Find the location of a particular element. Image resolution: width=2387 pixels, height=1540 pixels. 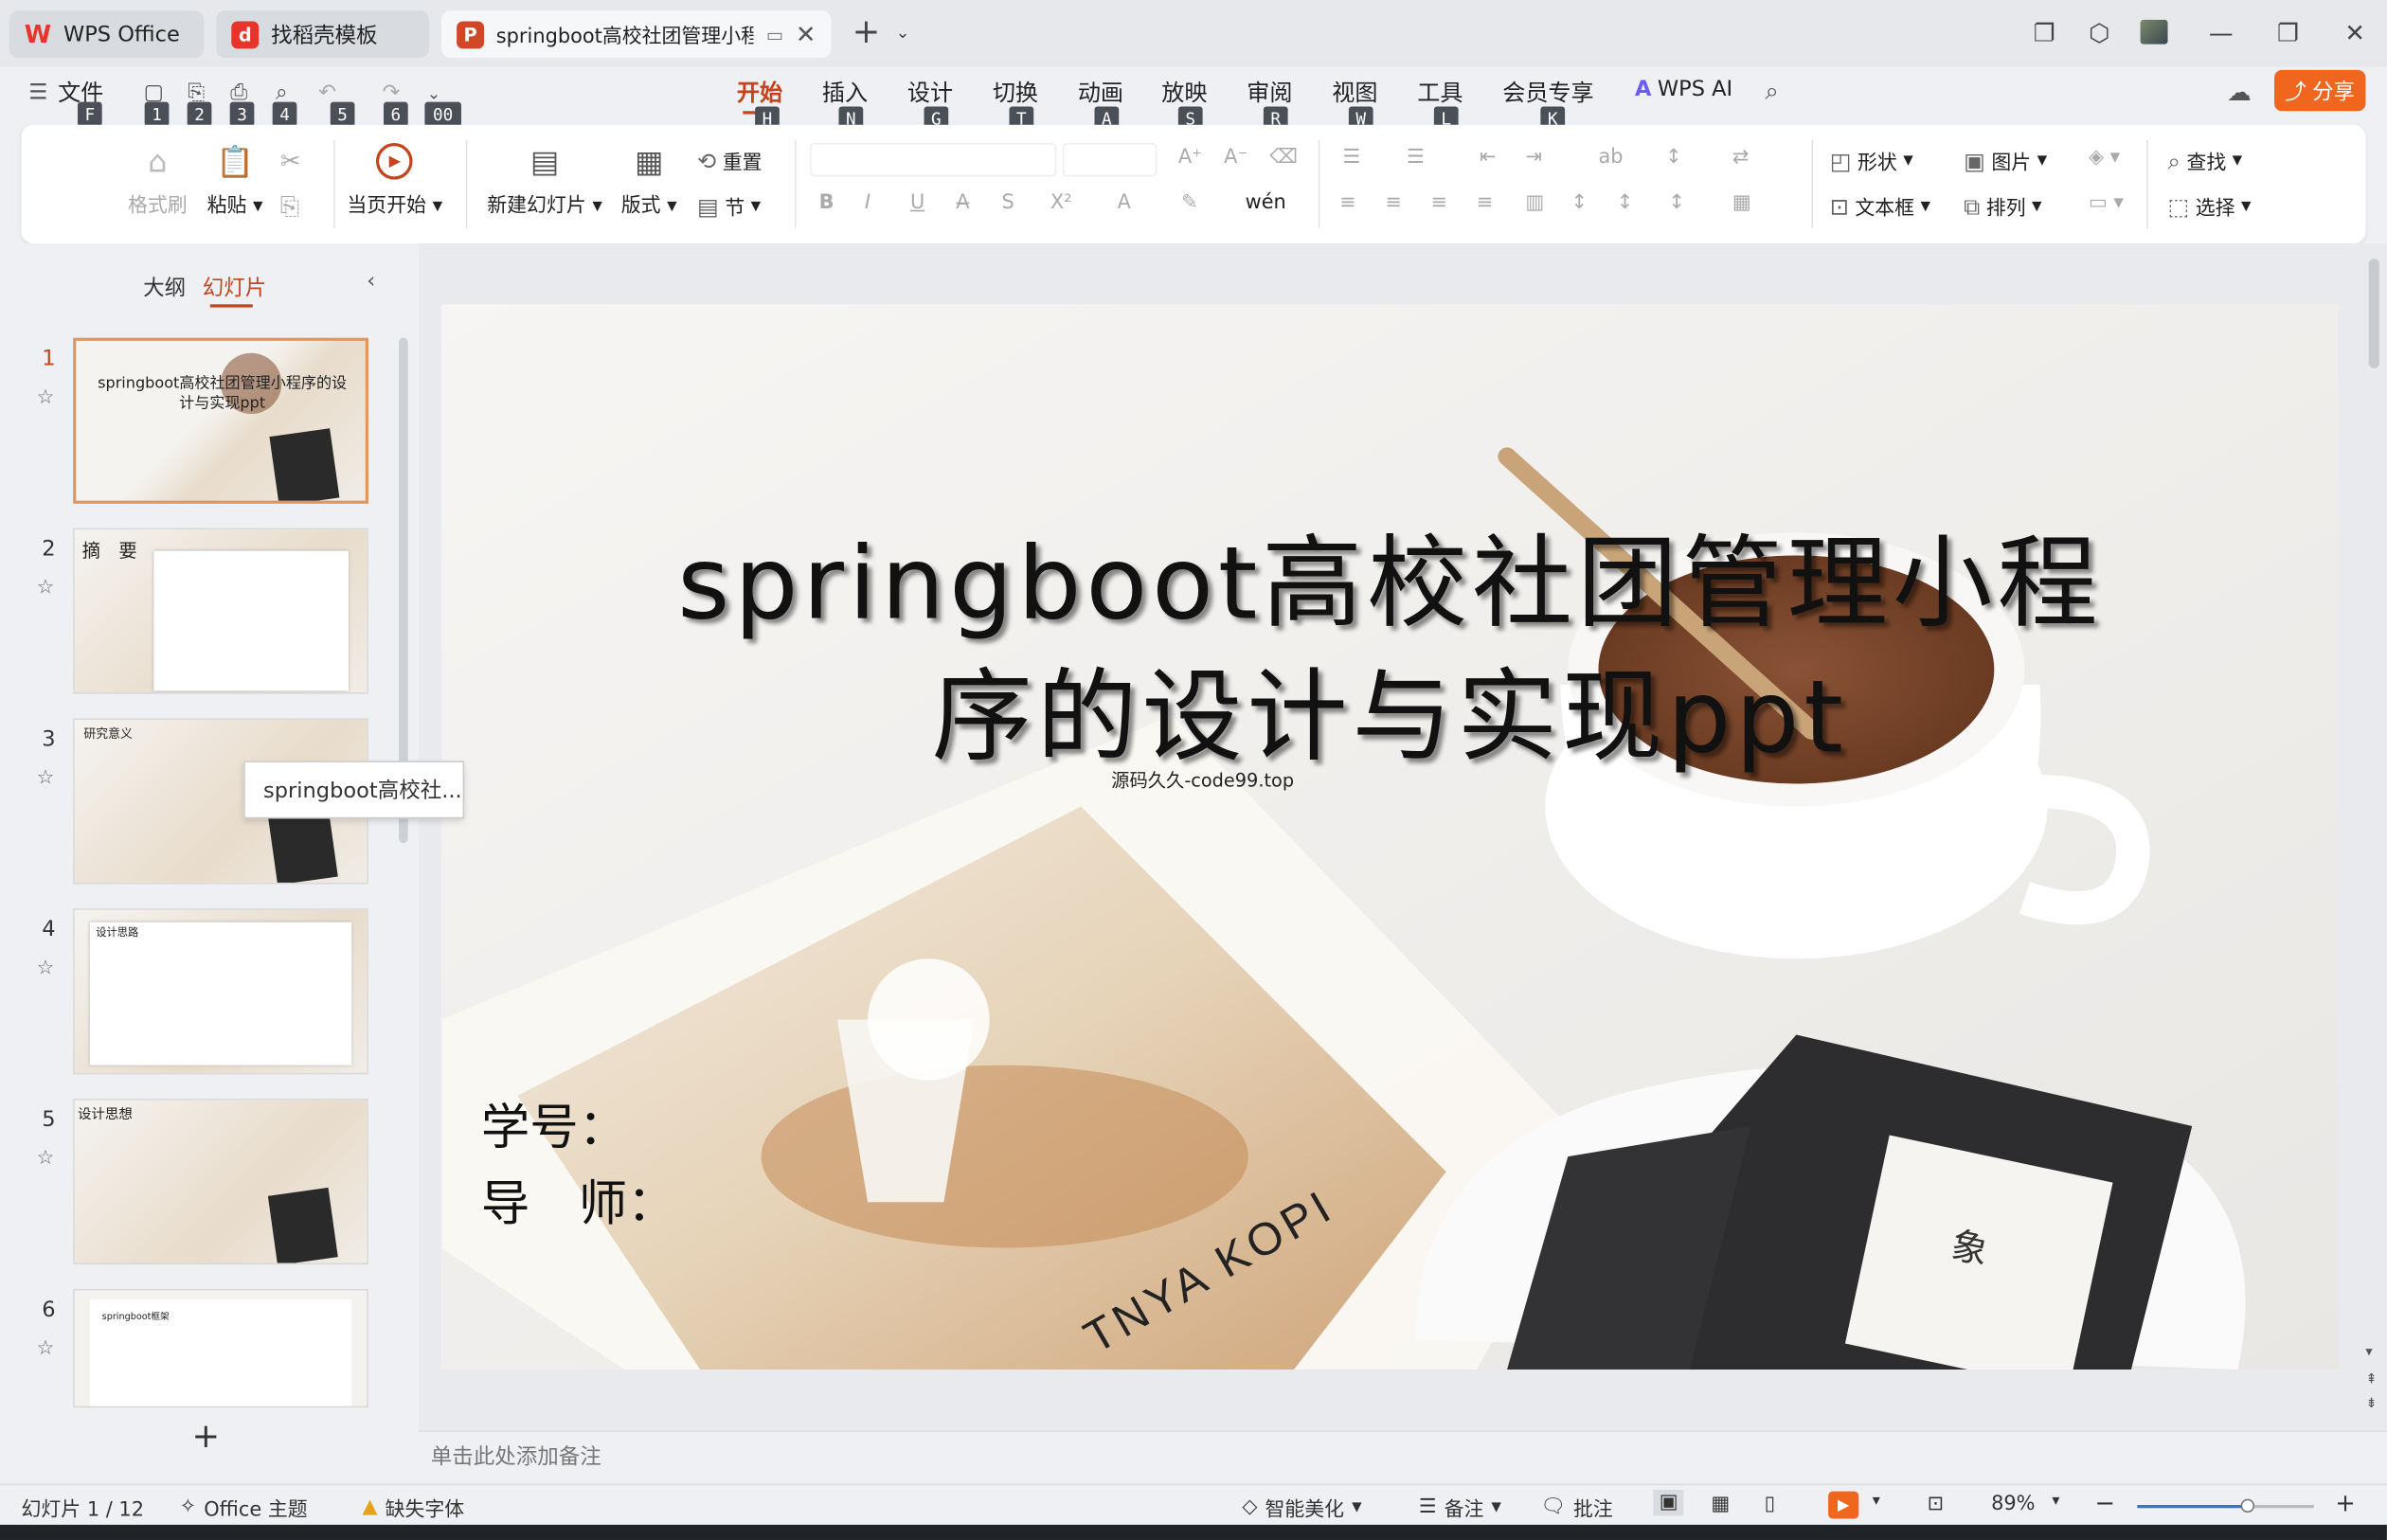

font-family-select is located at coordinates (933, 160).